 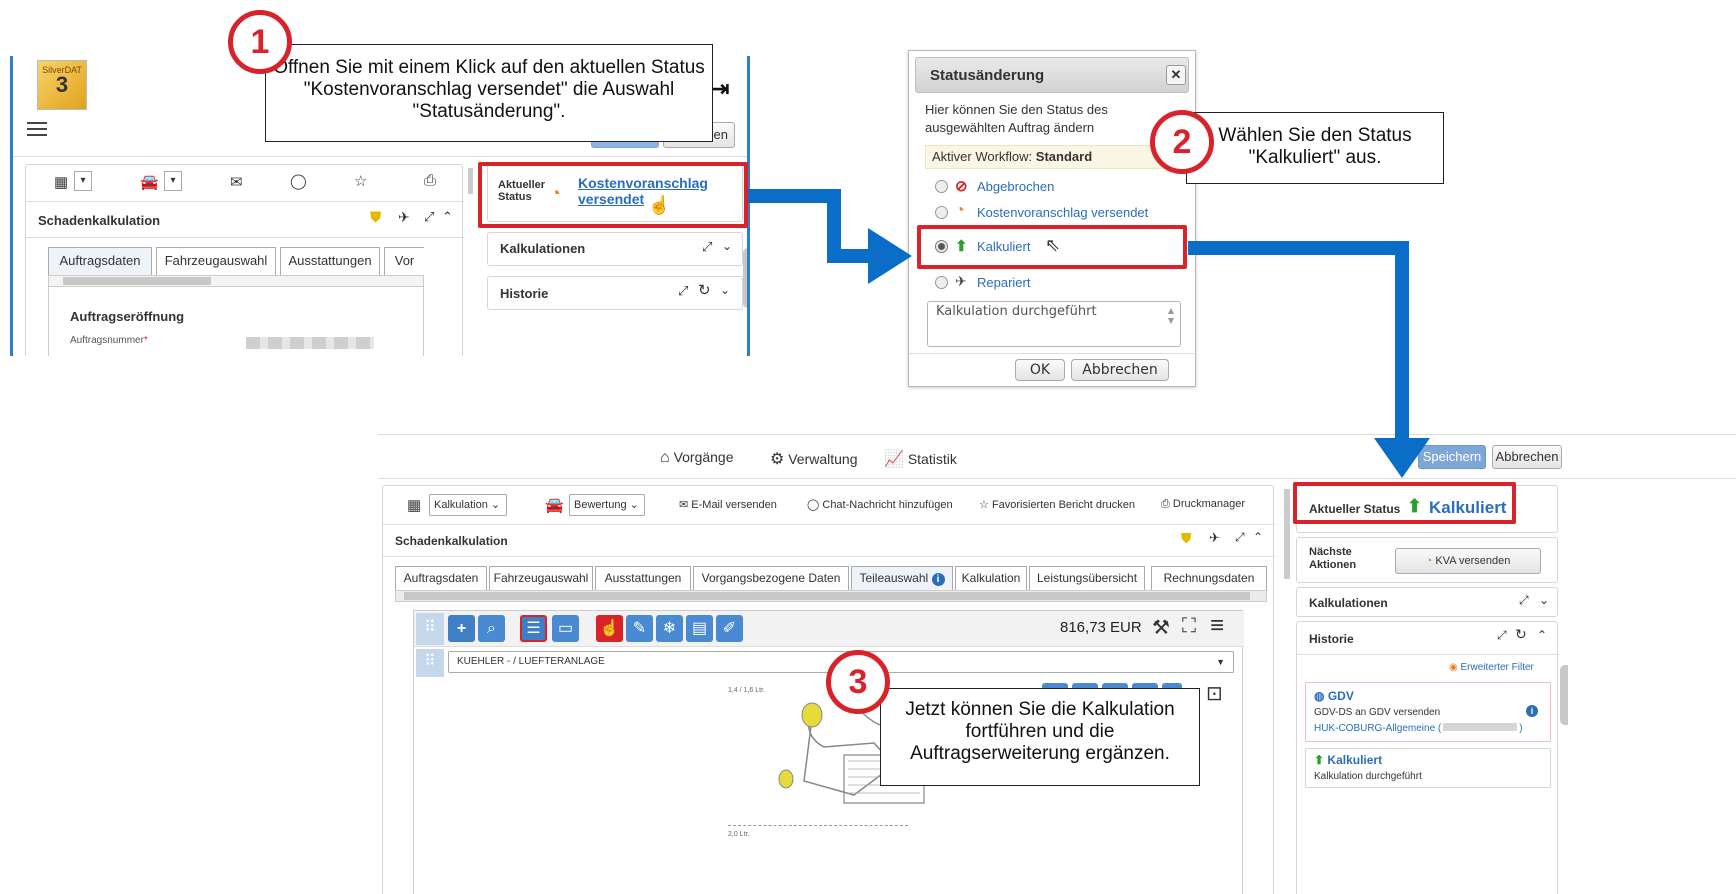 What do you see at coordinates (1203, 504) in the screenshot?
I see `print-manager-action: ⎙ Druckmanager` at bounding box center [1203, 504].